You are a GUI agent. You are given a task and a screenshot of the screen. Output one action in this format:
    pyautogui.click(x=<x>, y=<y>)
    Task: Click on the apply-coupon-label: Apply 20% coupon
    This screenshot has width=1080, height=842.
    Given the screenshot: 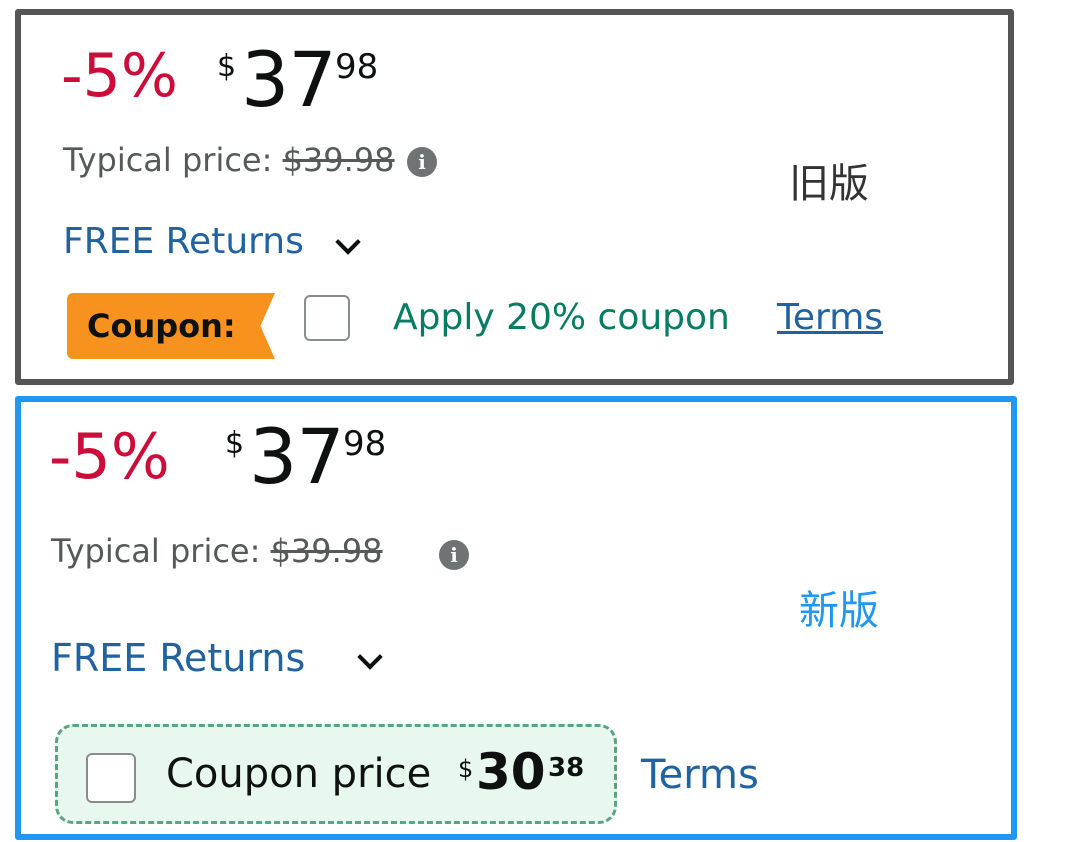 What is the action you would take?
    pyautogui.click(x=561, y=317)
    